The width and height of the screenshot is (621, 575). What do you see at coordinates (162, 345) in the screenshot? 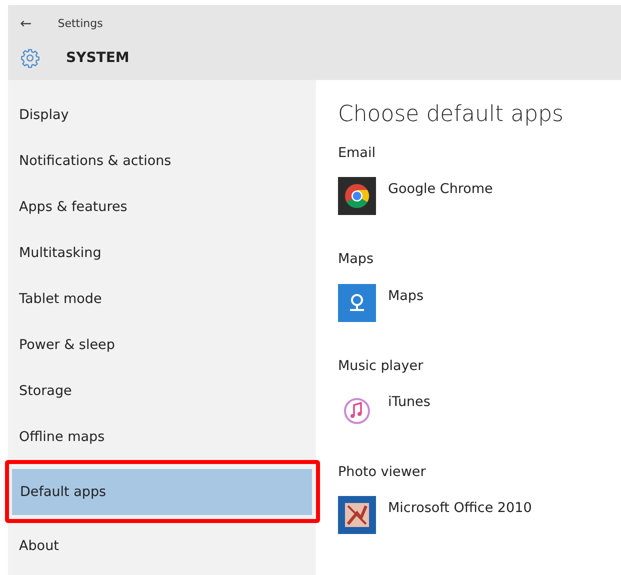
I see `sidebar-item: Power & sleep` at bounding box center [162, 345].